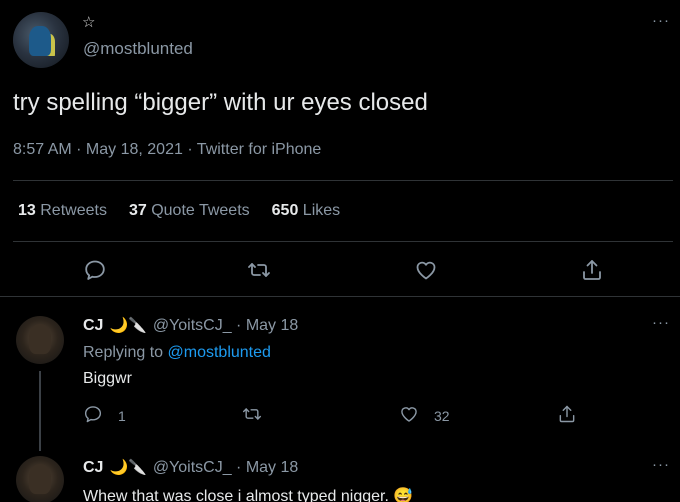  I want to click on retweets-stat: 13 Retweets, so click(62, 211).